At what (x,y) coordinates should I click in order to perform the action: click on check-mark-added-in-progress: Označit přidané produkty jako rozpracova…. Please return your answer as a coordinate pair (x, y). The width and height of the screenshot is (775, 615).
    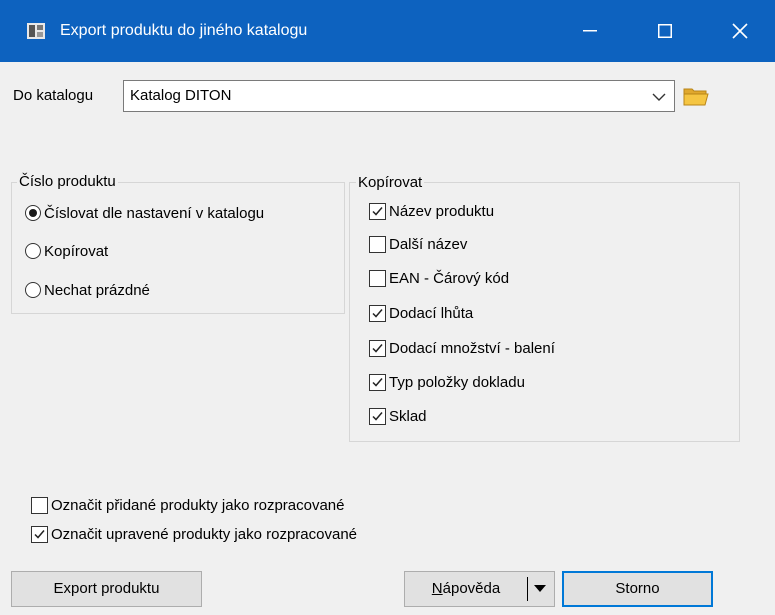
    Looking at the image, I should click on (188, 505).